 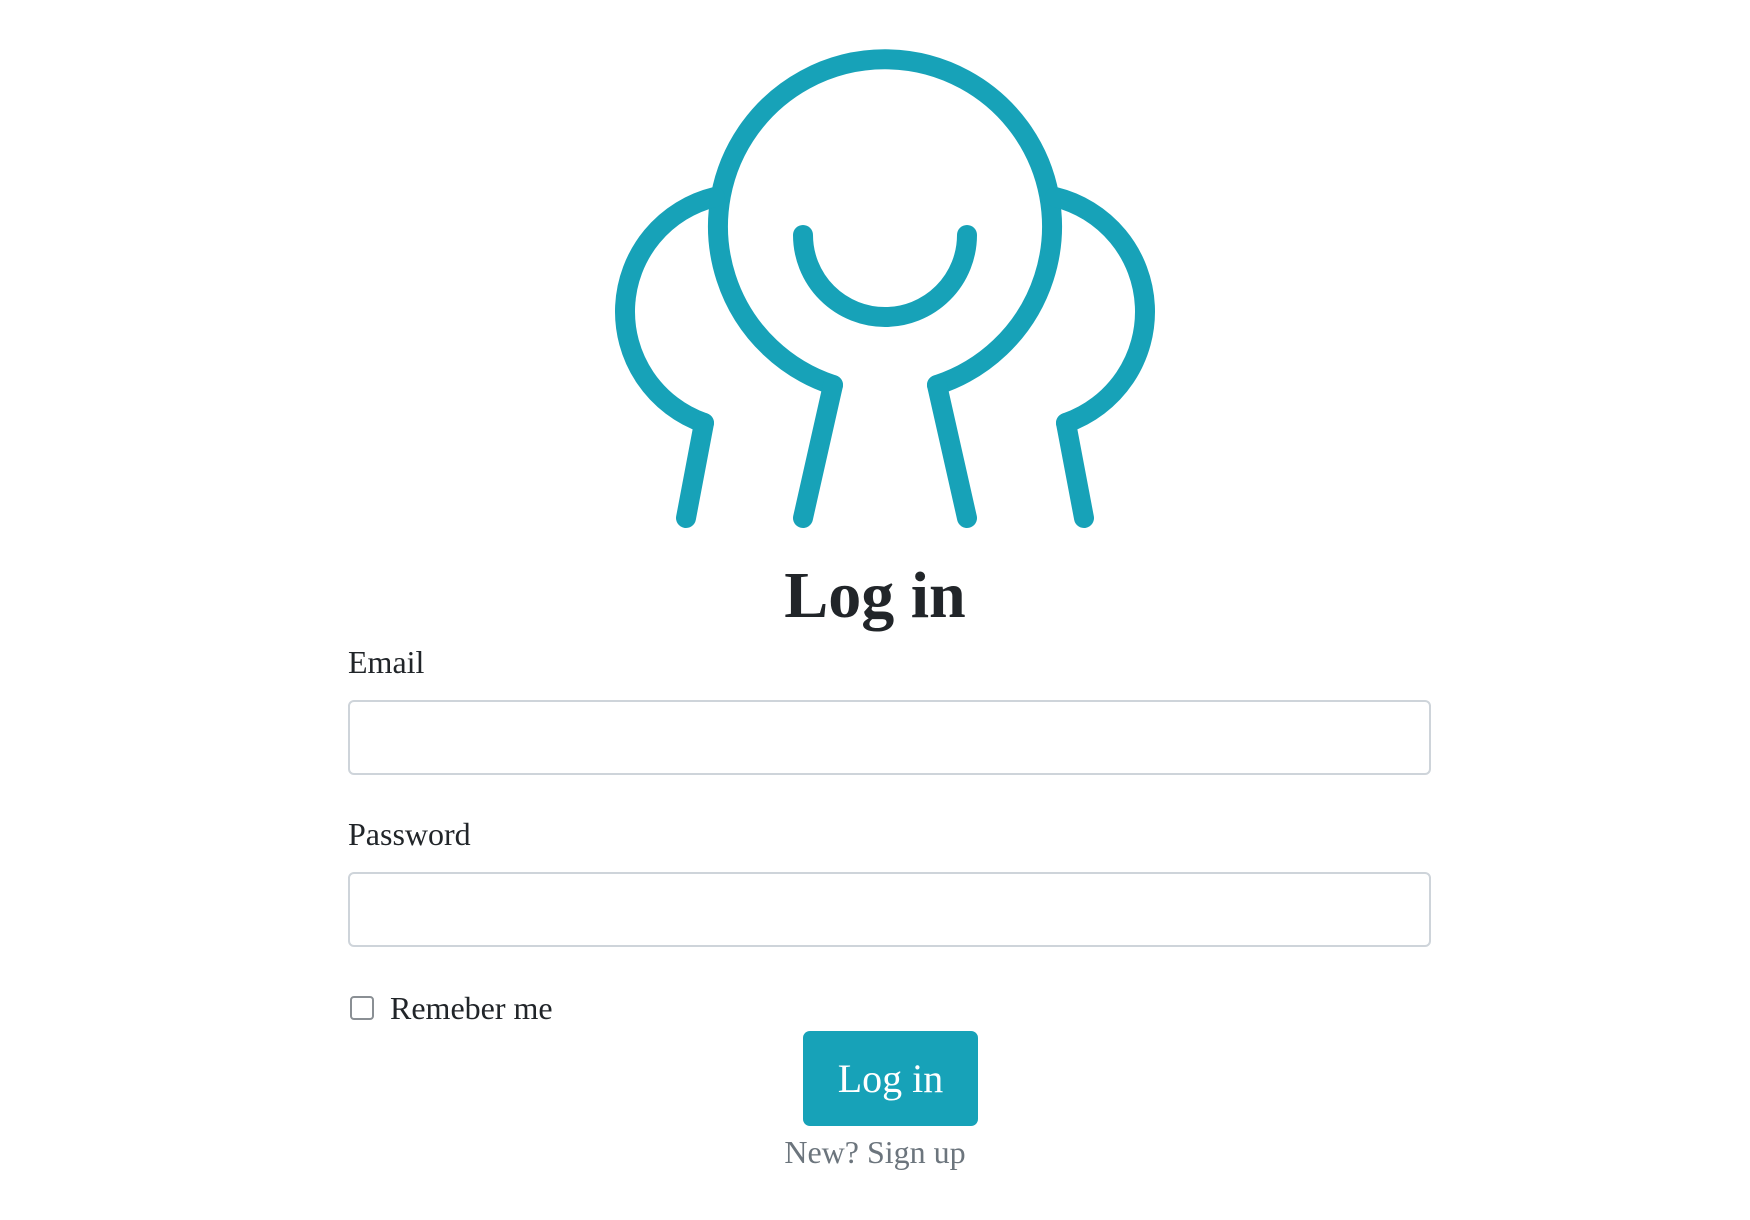 I want to click on login-button: Log in, so click(x=890, y=1078).